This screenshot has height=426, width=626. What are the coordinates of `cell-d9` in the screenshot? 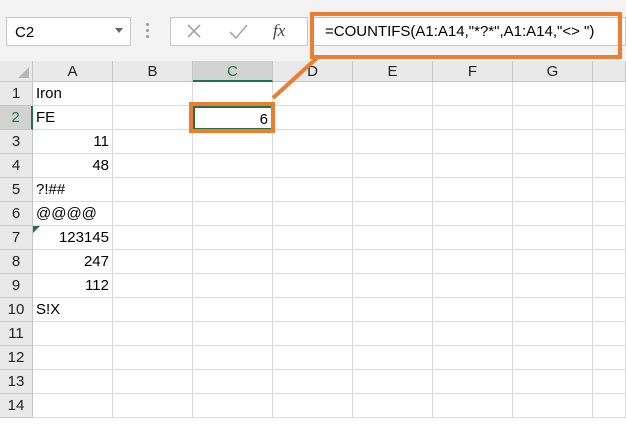 It's located at (313, 286).